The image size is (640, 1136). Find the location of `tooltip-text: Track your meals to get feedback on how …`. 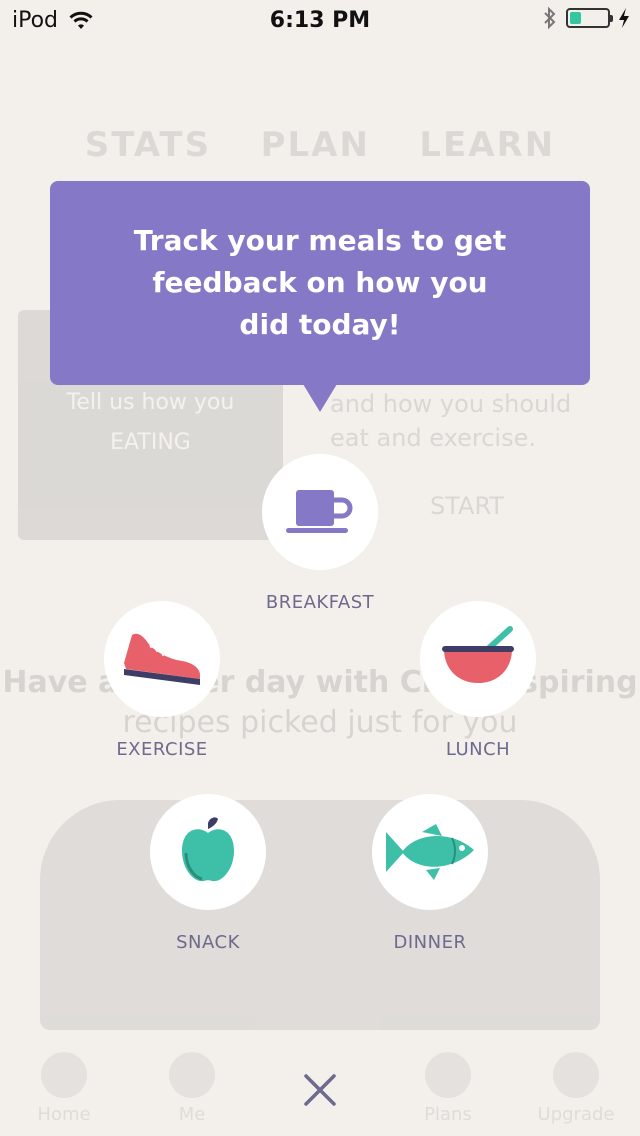

tooltip-text: Track your meals to get feedback on how … is located at coordinates (320, 282).